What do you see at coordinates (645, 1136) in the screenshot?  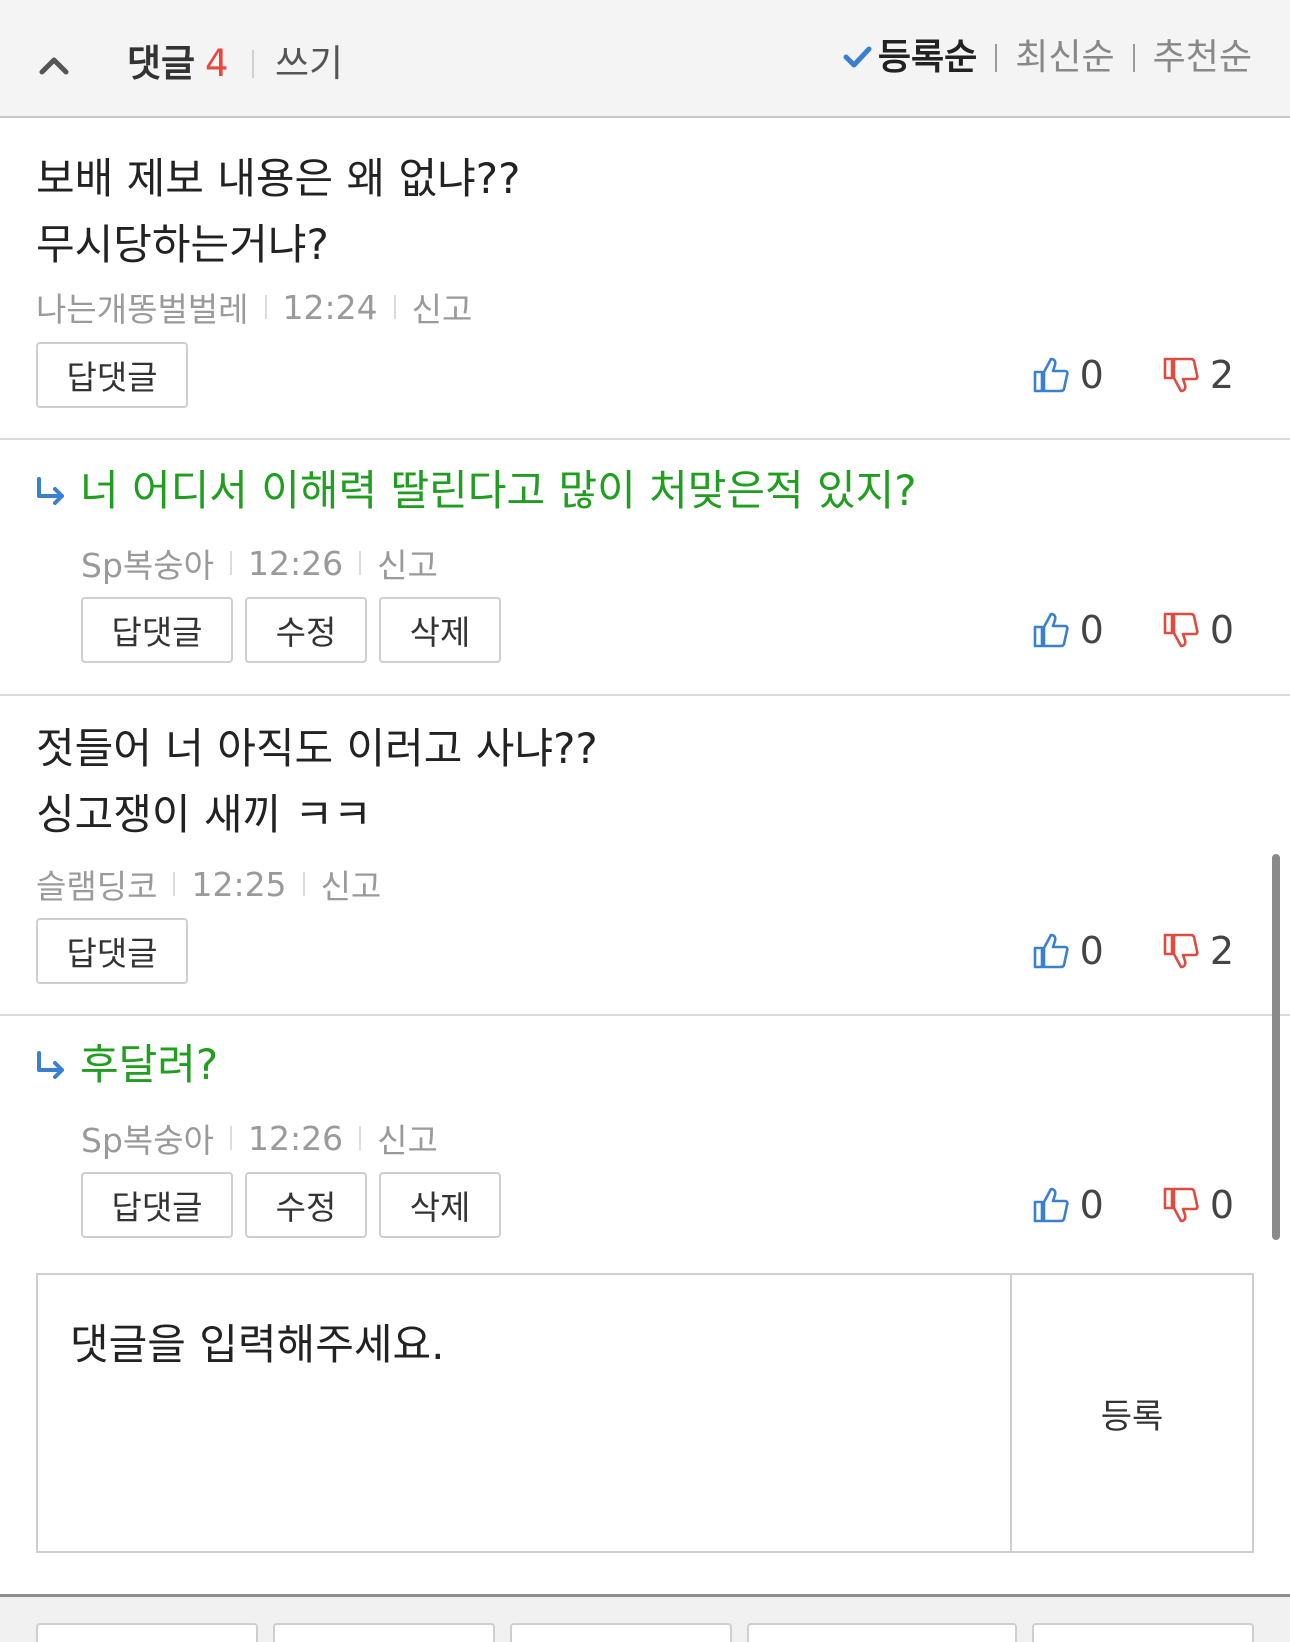 I see `reply-item: 후달려? Sp복숭아 12:26 신고 답댓글 수정 삭제 0 0` at bounding box center [645, 1136].